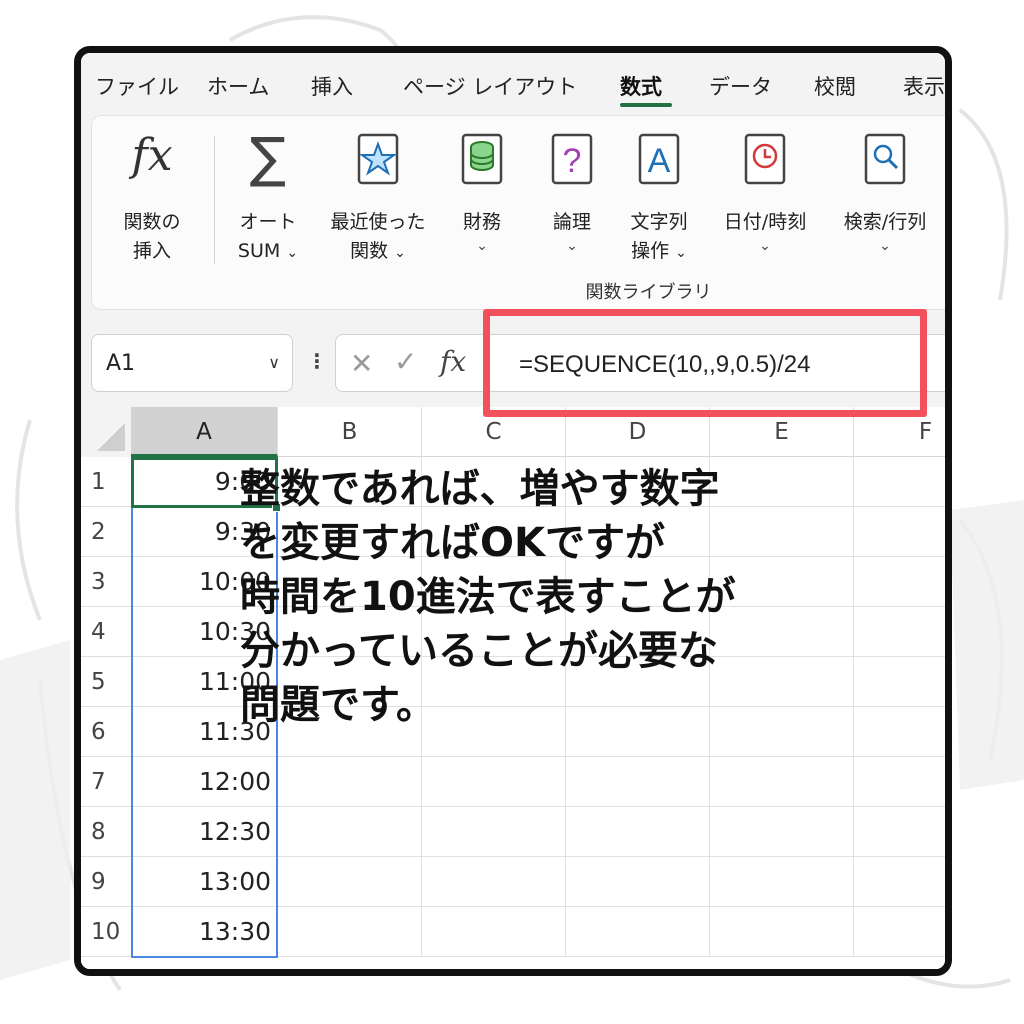  What do you see at coordinates (317, 361) in the screenshot?
I see `more-options-icon: ⋮` at bounding box center [317, 361].